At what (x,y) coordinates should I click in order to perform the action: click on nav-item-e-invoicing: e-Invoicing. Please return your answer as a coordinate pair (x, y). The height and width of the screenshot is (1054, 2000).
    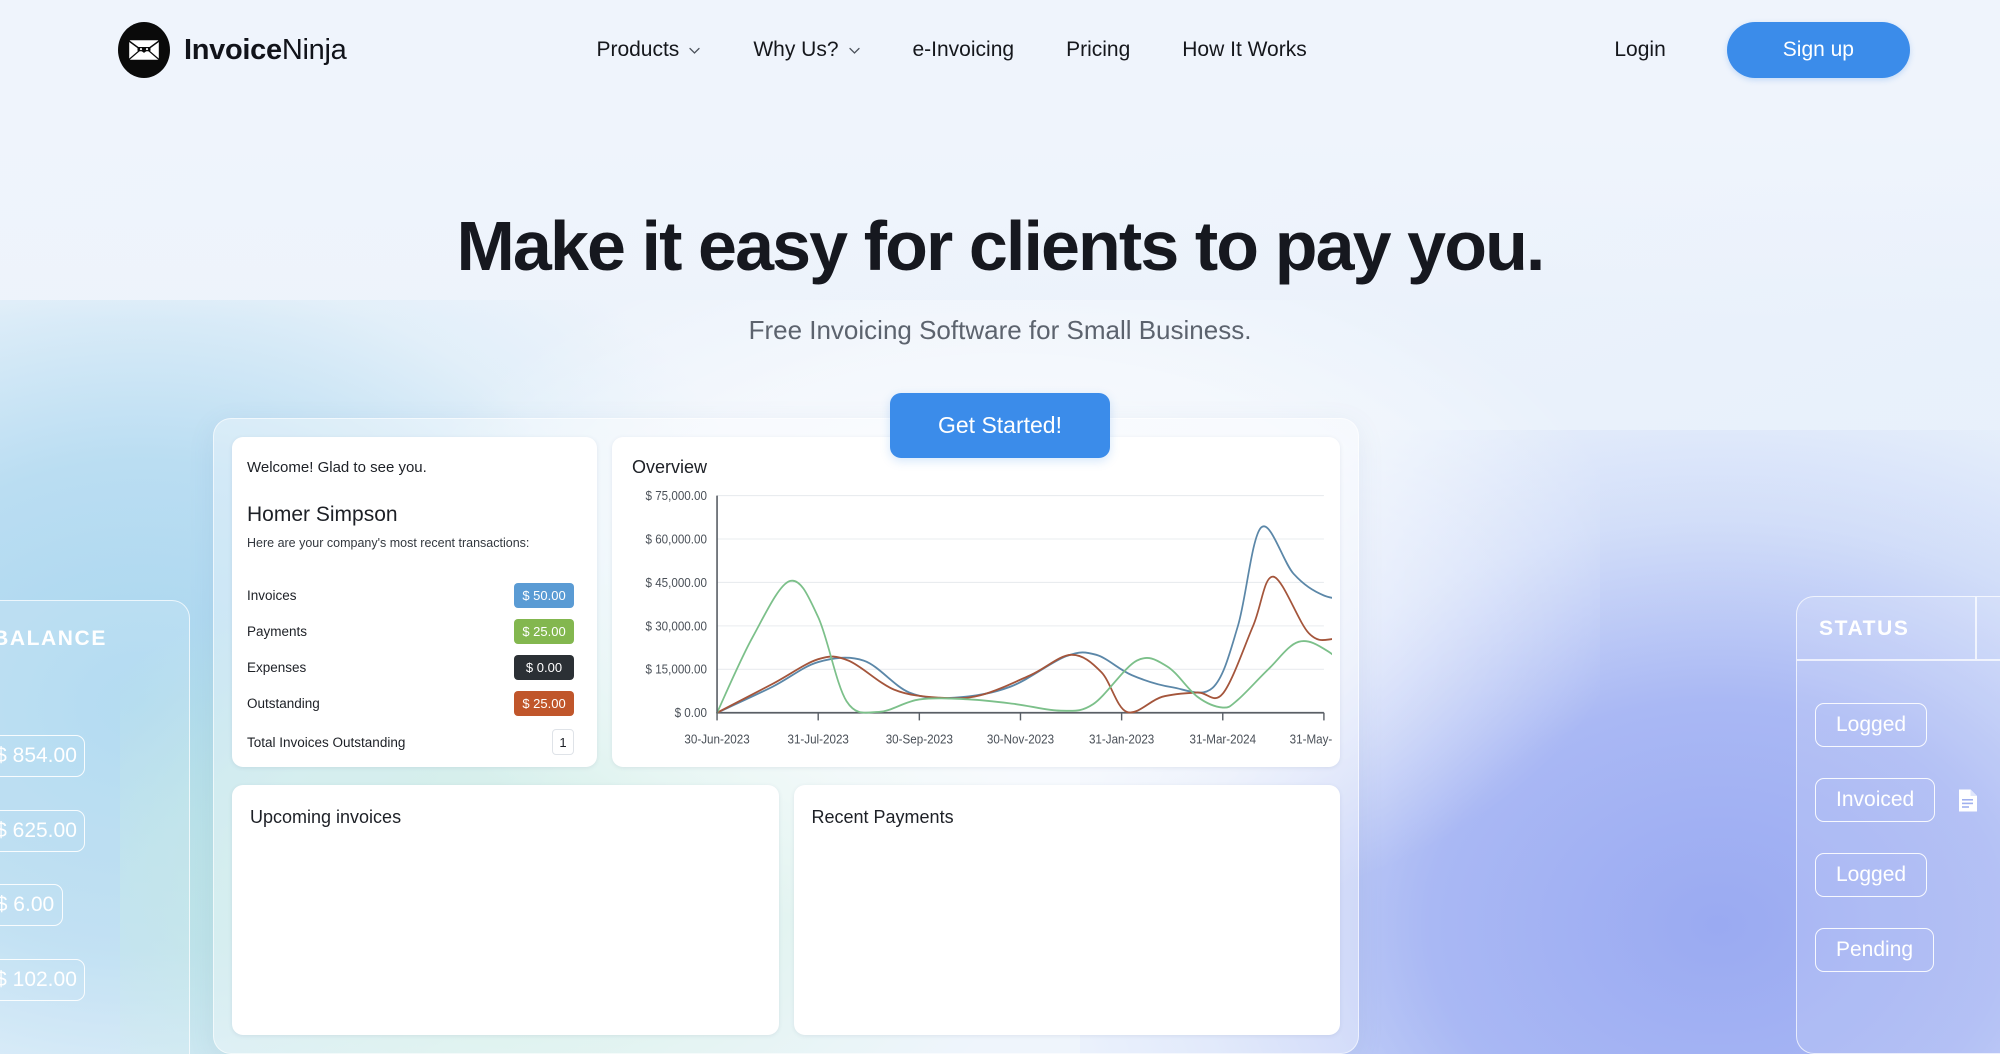
    Looking at the image, I should click on (964, 50).